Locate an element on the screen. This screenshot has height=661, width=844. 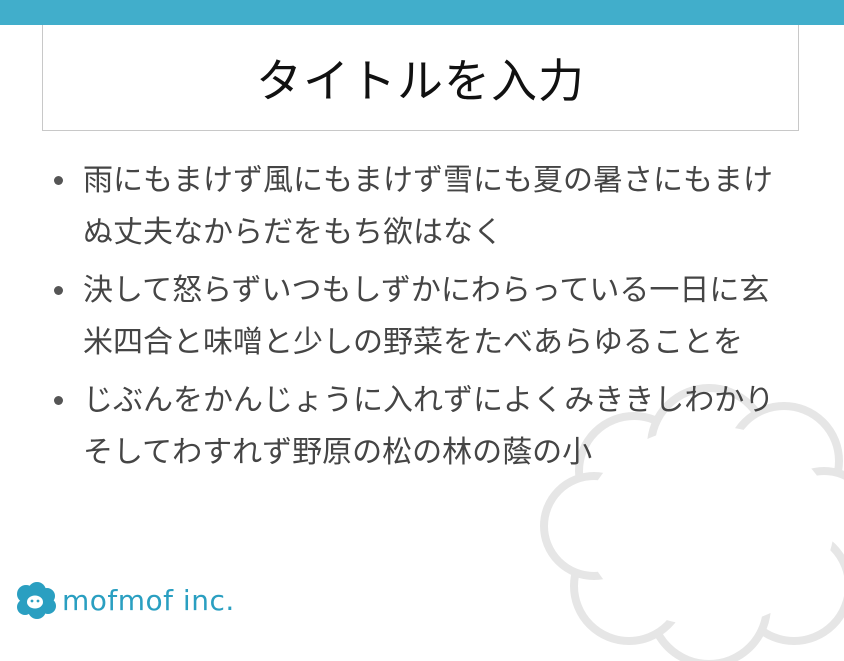
sheep-logo-icon is located at coordinates (36, 600).